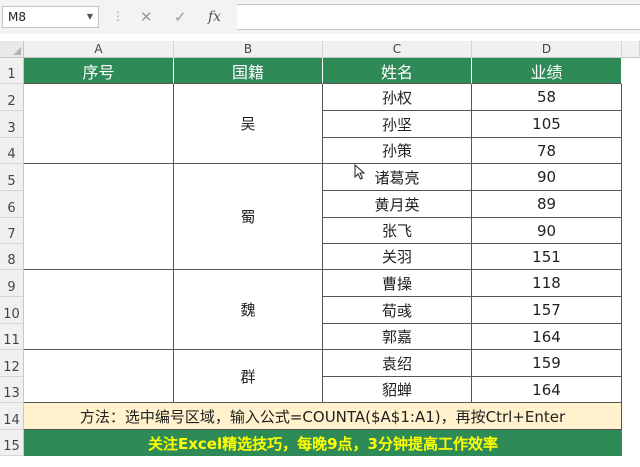 The height and width of the screenshot is (467, 640). I want to click on chevron-down-icon: ▼, so click(90, 17).